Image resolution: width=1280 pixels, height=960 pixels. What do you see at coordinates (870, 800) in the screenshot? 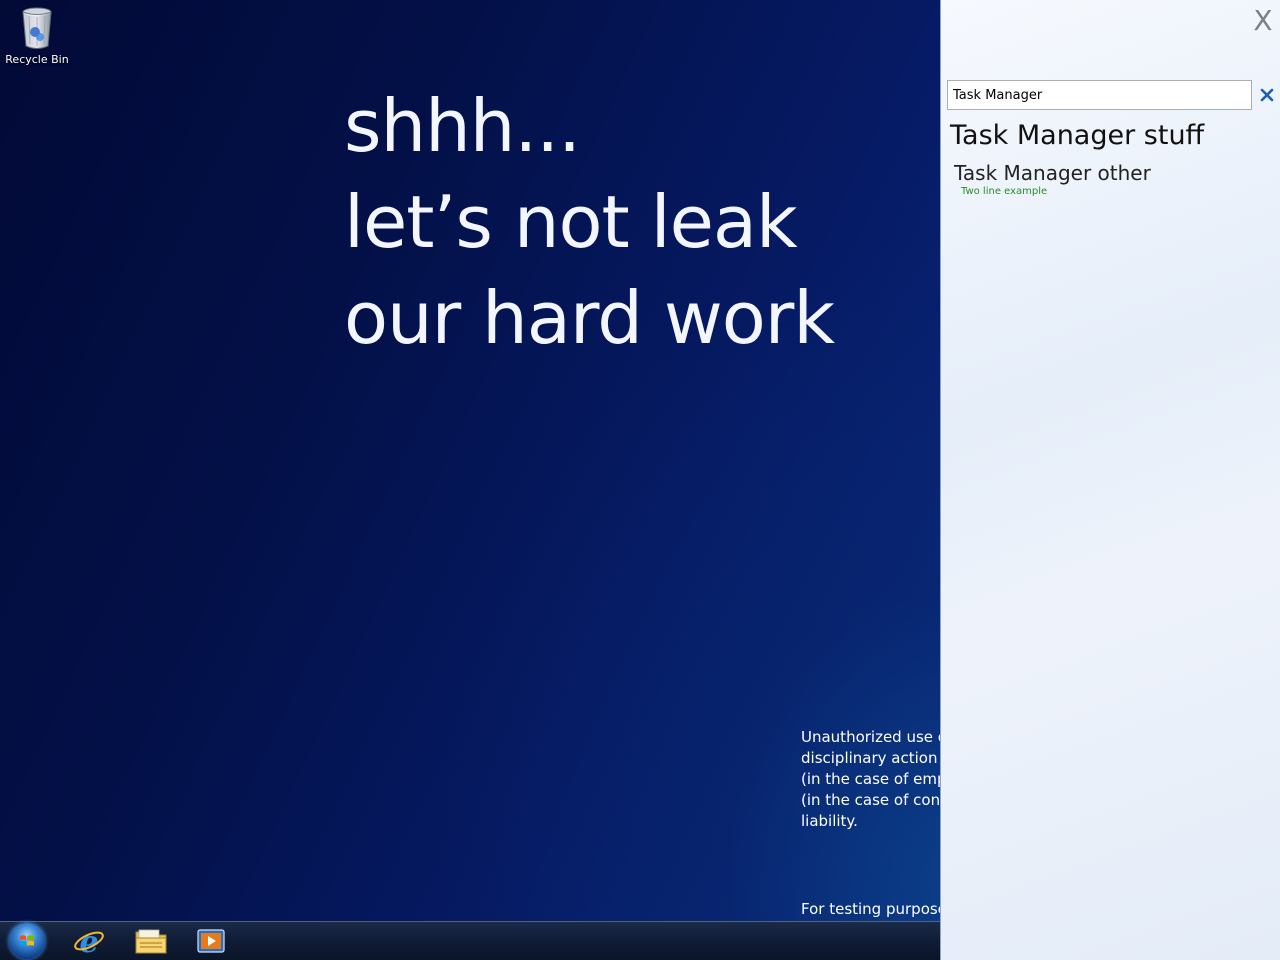
I see `legal-line: (in the case of contin` at bounding box center [870, 800].